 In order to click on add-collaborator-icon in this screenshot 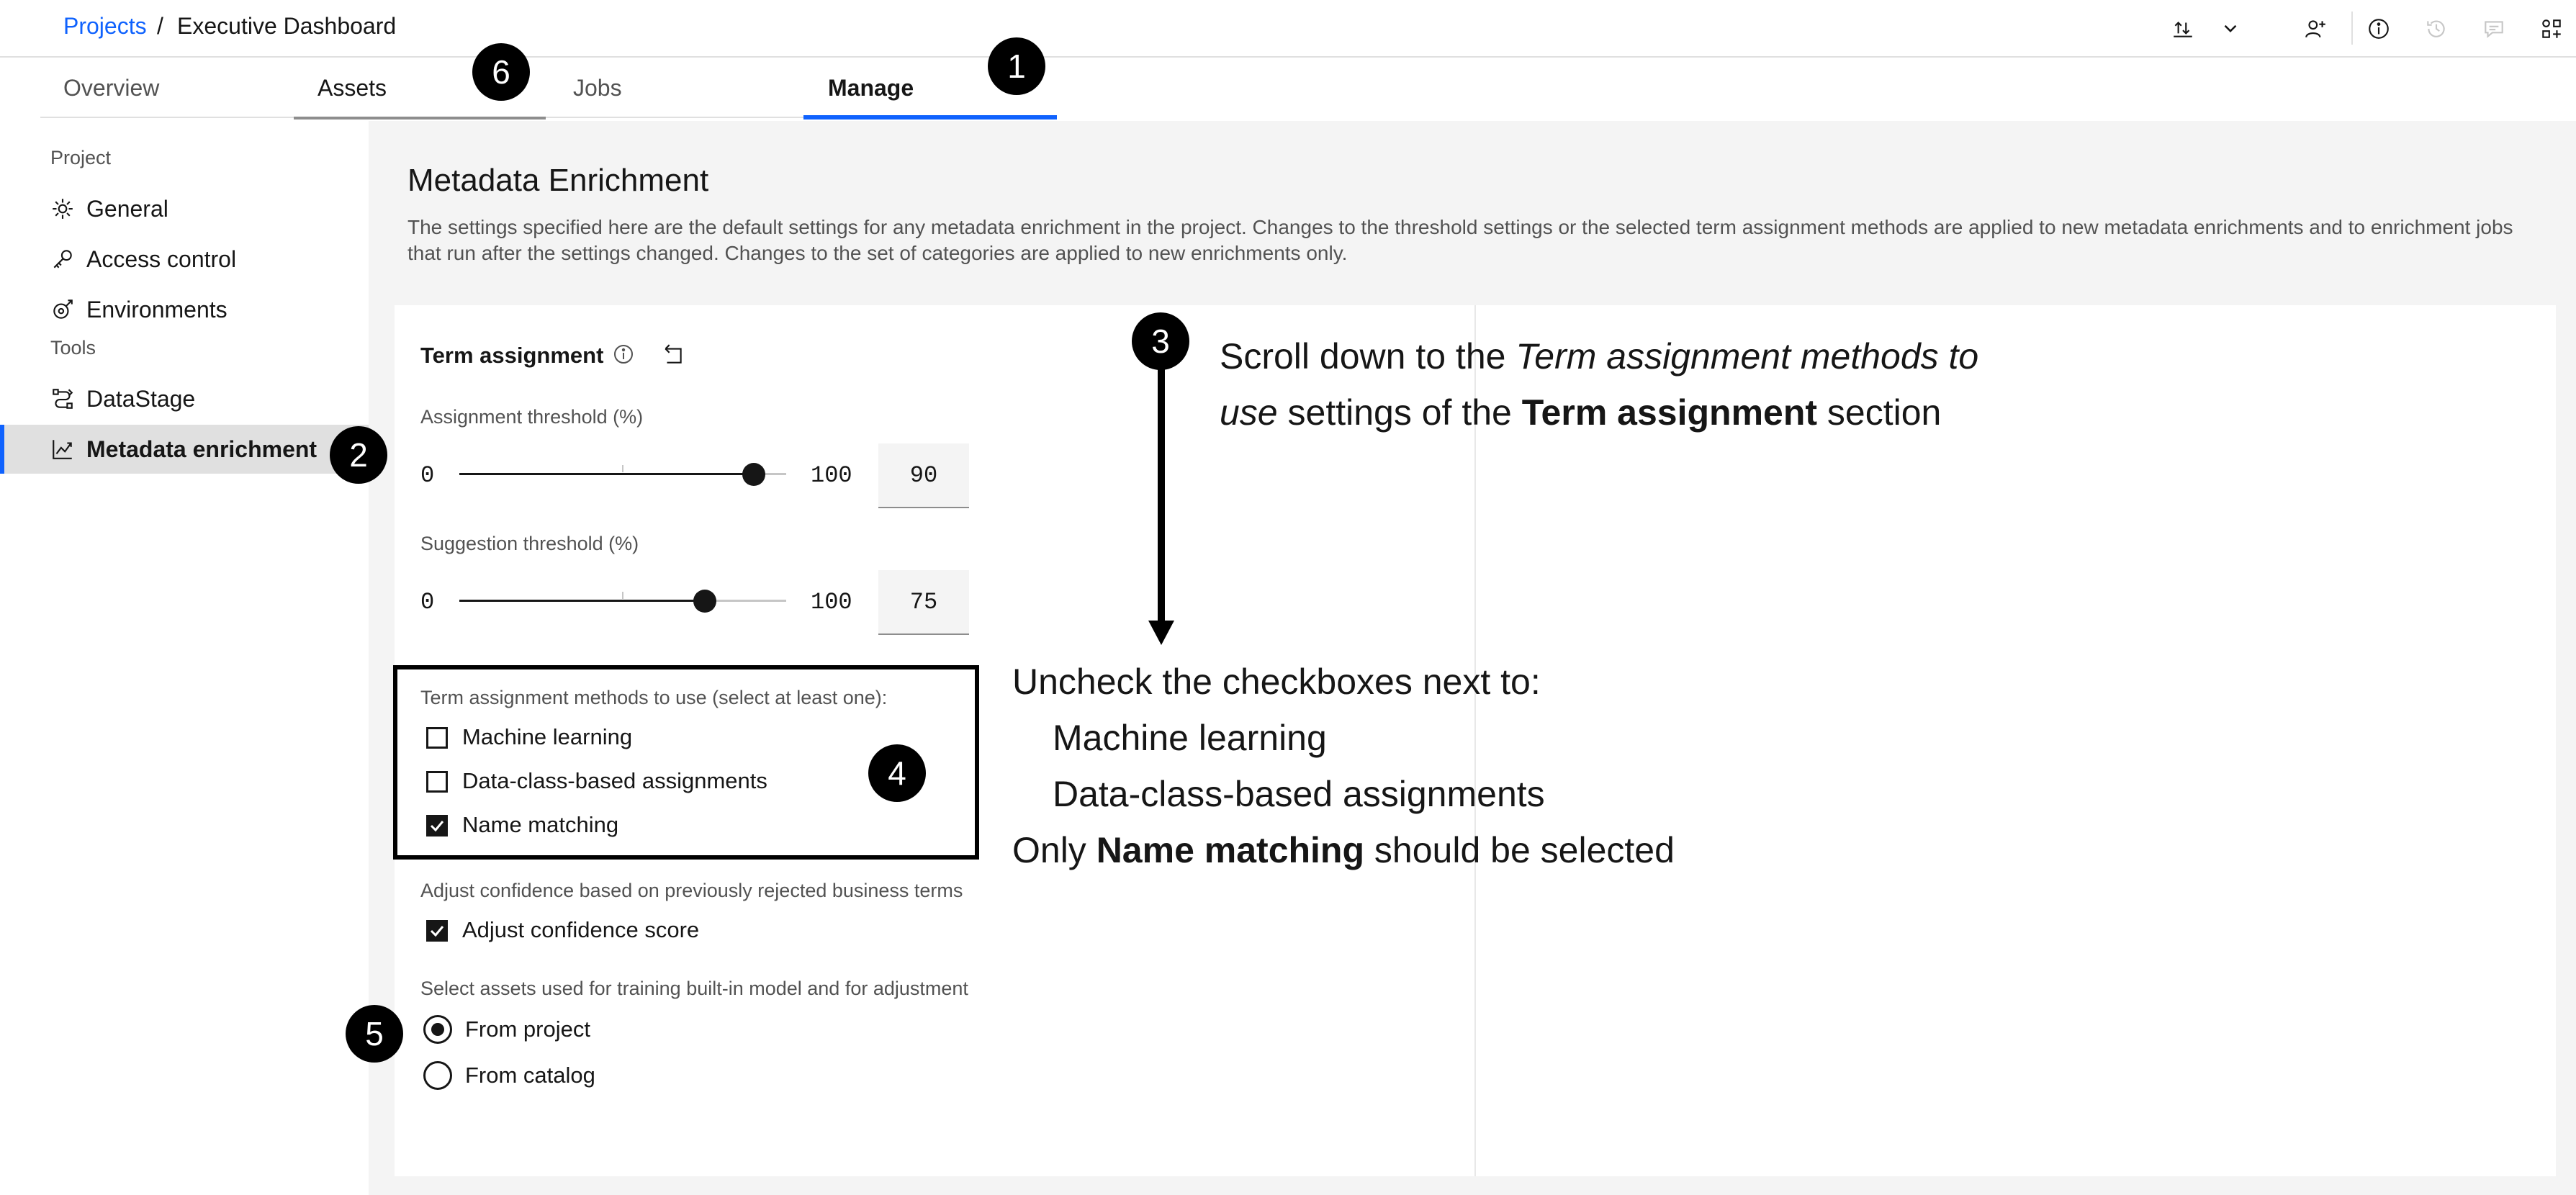, I will do `click(2315, 28)`.